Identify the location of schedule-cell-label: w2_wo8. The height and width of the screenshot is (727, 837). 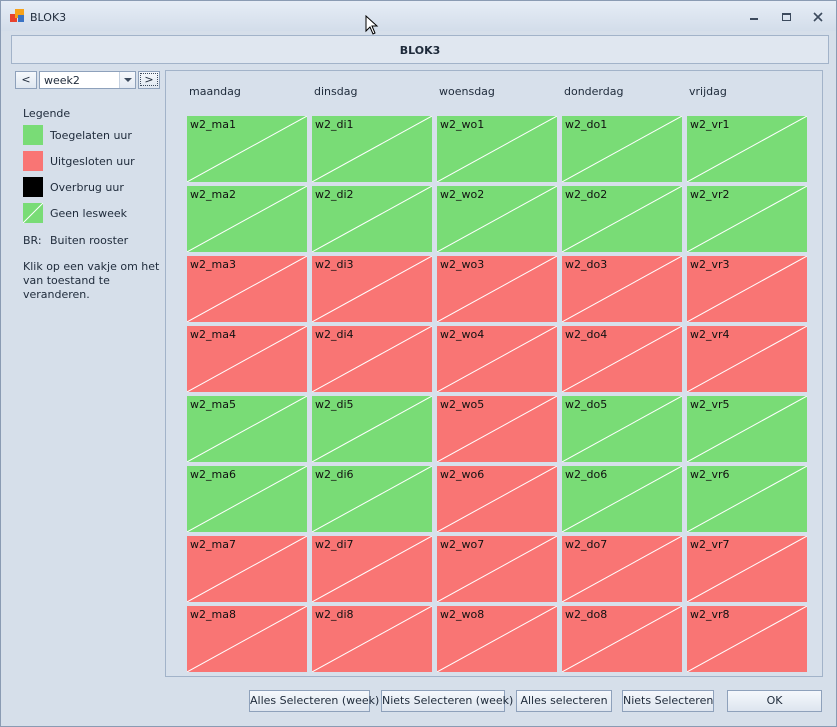
(462, 614).